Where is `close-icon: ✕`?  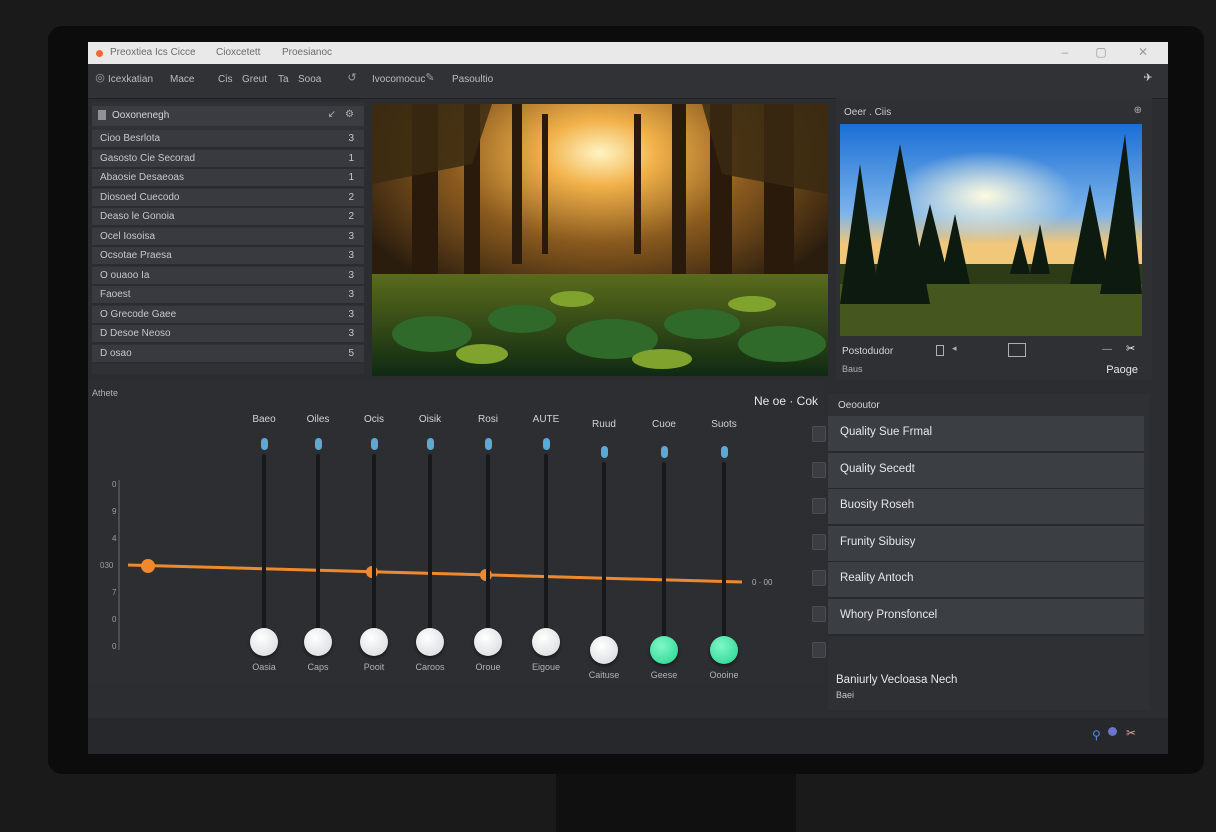
close-icon: ✕ is located at coordinates (1143, 52).